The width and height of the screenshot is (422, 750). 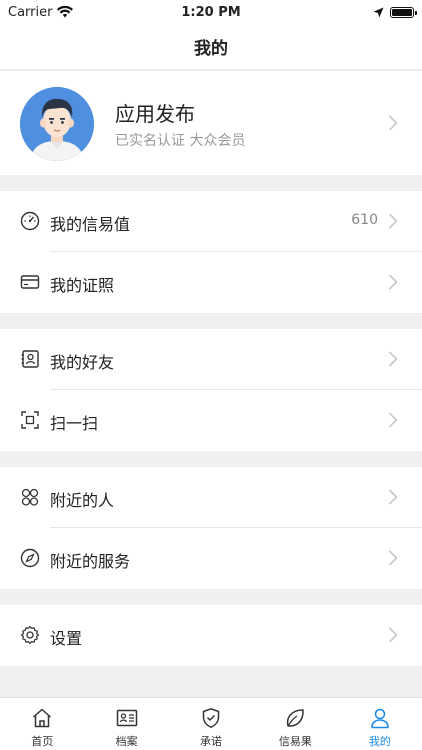 I want to click on tab-label: 档案, so click(x=126, y=741).